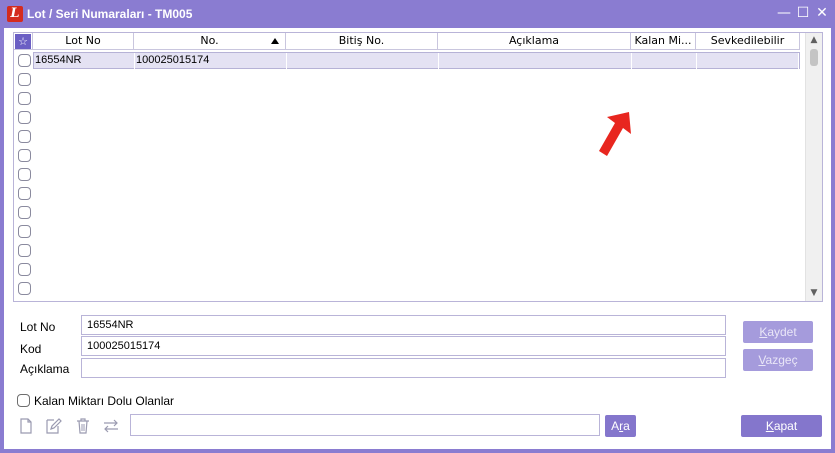 The width and height of the screenshot is (835, 453). I want to click on delete-icon, so click(83, 426).